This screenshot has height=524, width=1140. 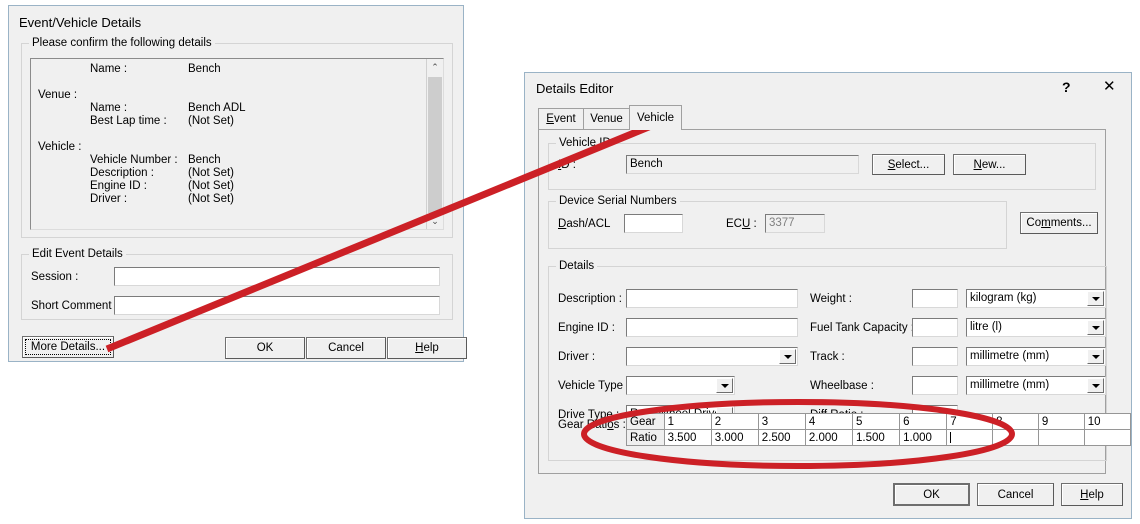 What do you see at coordinates (60, 147) in the screenshot?
I see `detail-row-label: Vehicle :` at bounding box center [60, 147].